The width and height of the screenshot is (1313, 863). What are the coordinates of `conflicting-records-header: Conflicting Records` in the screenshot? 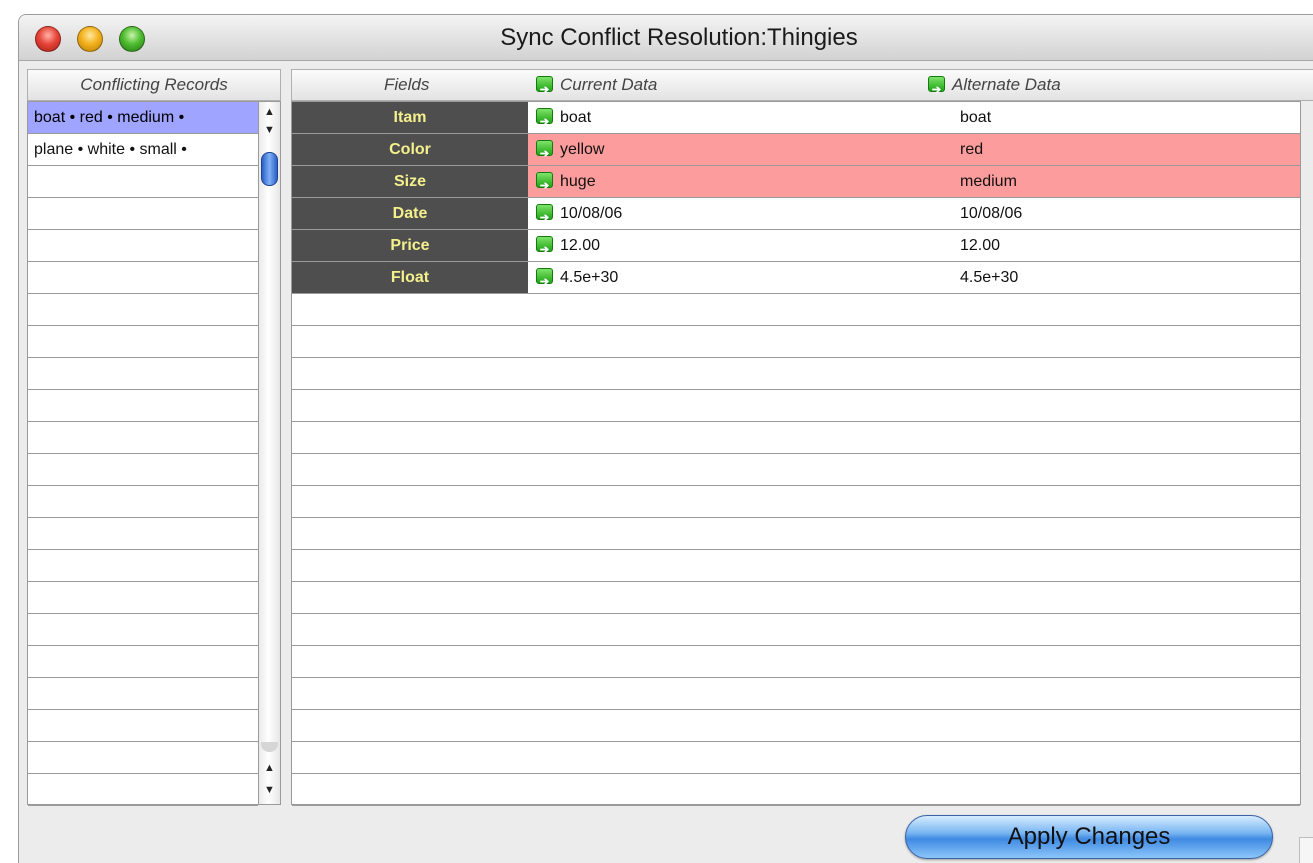 It's located at (154, 85).